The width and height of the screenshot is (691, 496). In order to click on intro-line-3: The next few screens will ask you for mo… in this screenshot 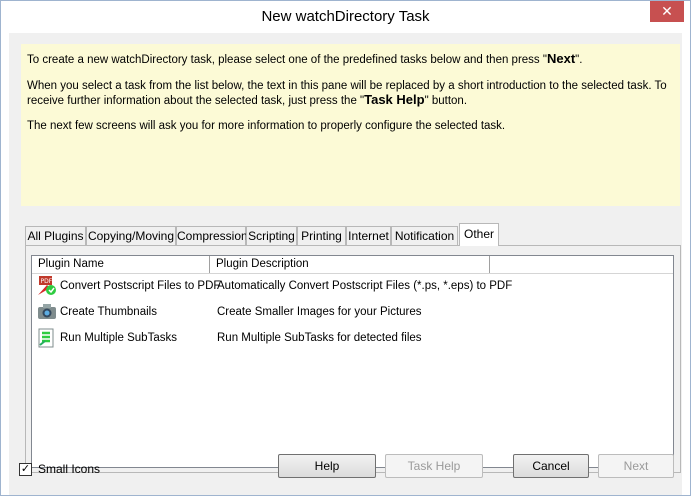, I will do `click(266, 126)`.